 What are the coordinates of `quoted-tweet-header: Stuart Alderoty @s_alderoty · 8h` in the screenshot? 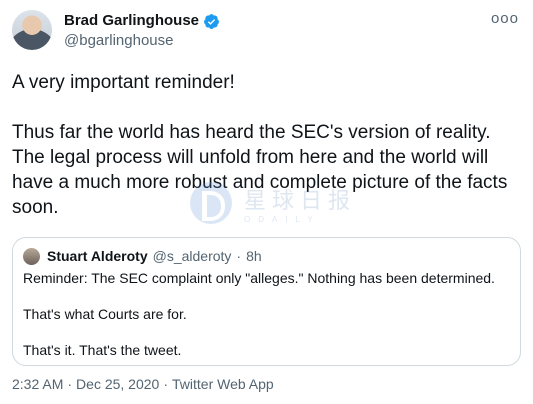 It's located at (142, 256).